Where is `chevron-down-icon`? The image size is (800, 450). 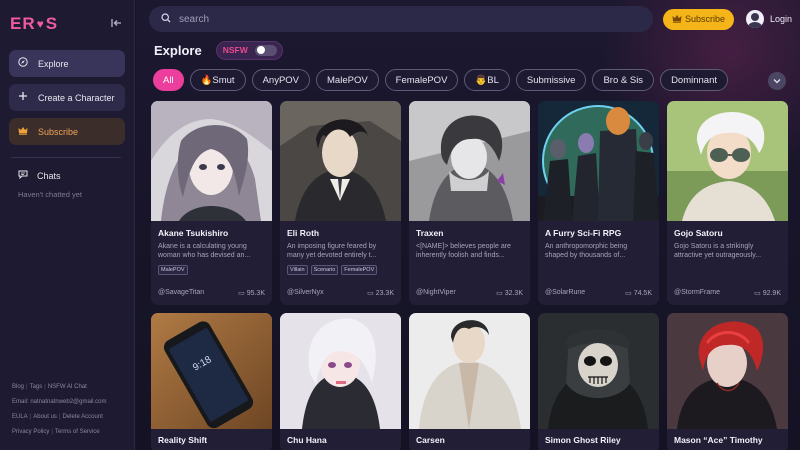
chevron-down-icon is located at coordinates (777, 81).